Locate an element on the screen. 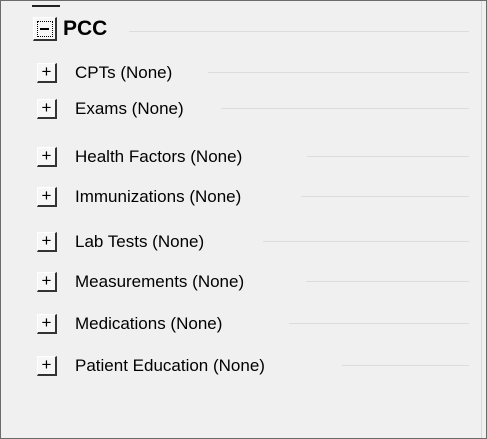 The width and height of the screenshot is (487, 439). tree-node-label: Medications (None) is located at coordinates (148, 324).